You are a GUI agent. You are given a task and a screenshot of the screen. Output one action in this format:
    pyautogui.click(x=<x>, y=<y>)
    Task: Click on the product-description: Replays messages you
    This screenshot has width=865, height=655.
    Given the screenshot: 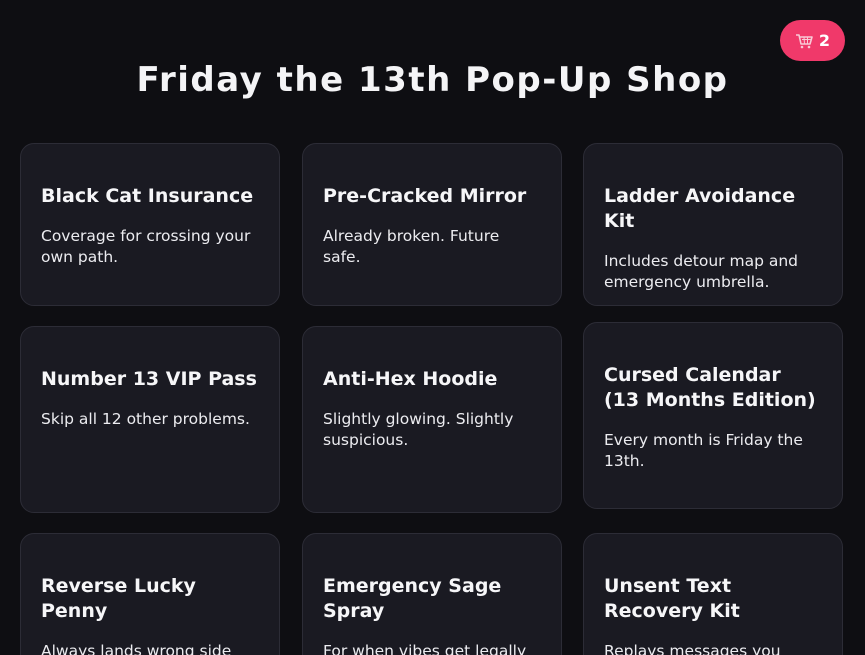 What is the action you would take?
    pyautogui.click(x=692, y=648)
    